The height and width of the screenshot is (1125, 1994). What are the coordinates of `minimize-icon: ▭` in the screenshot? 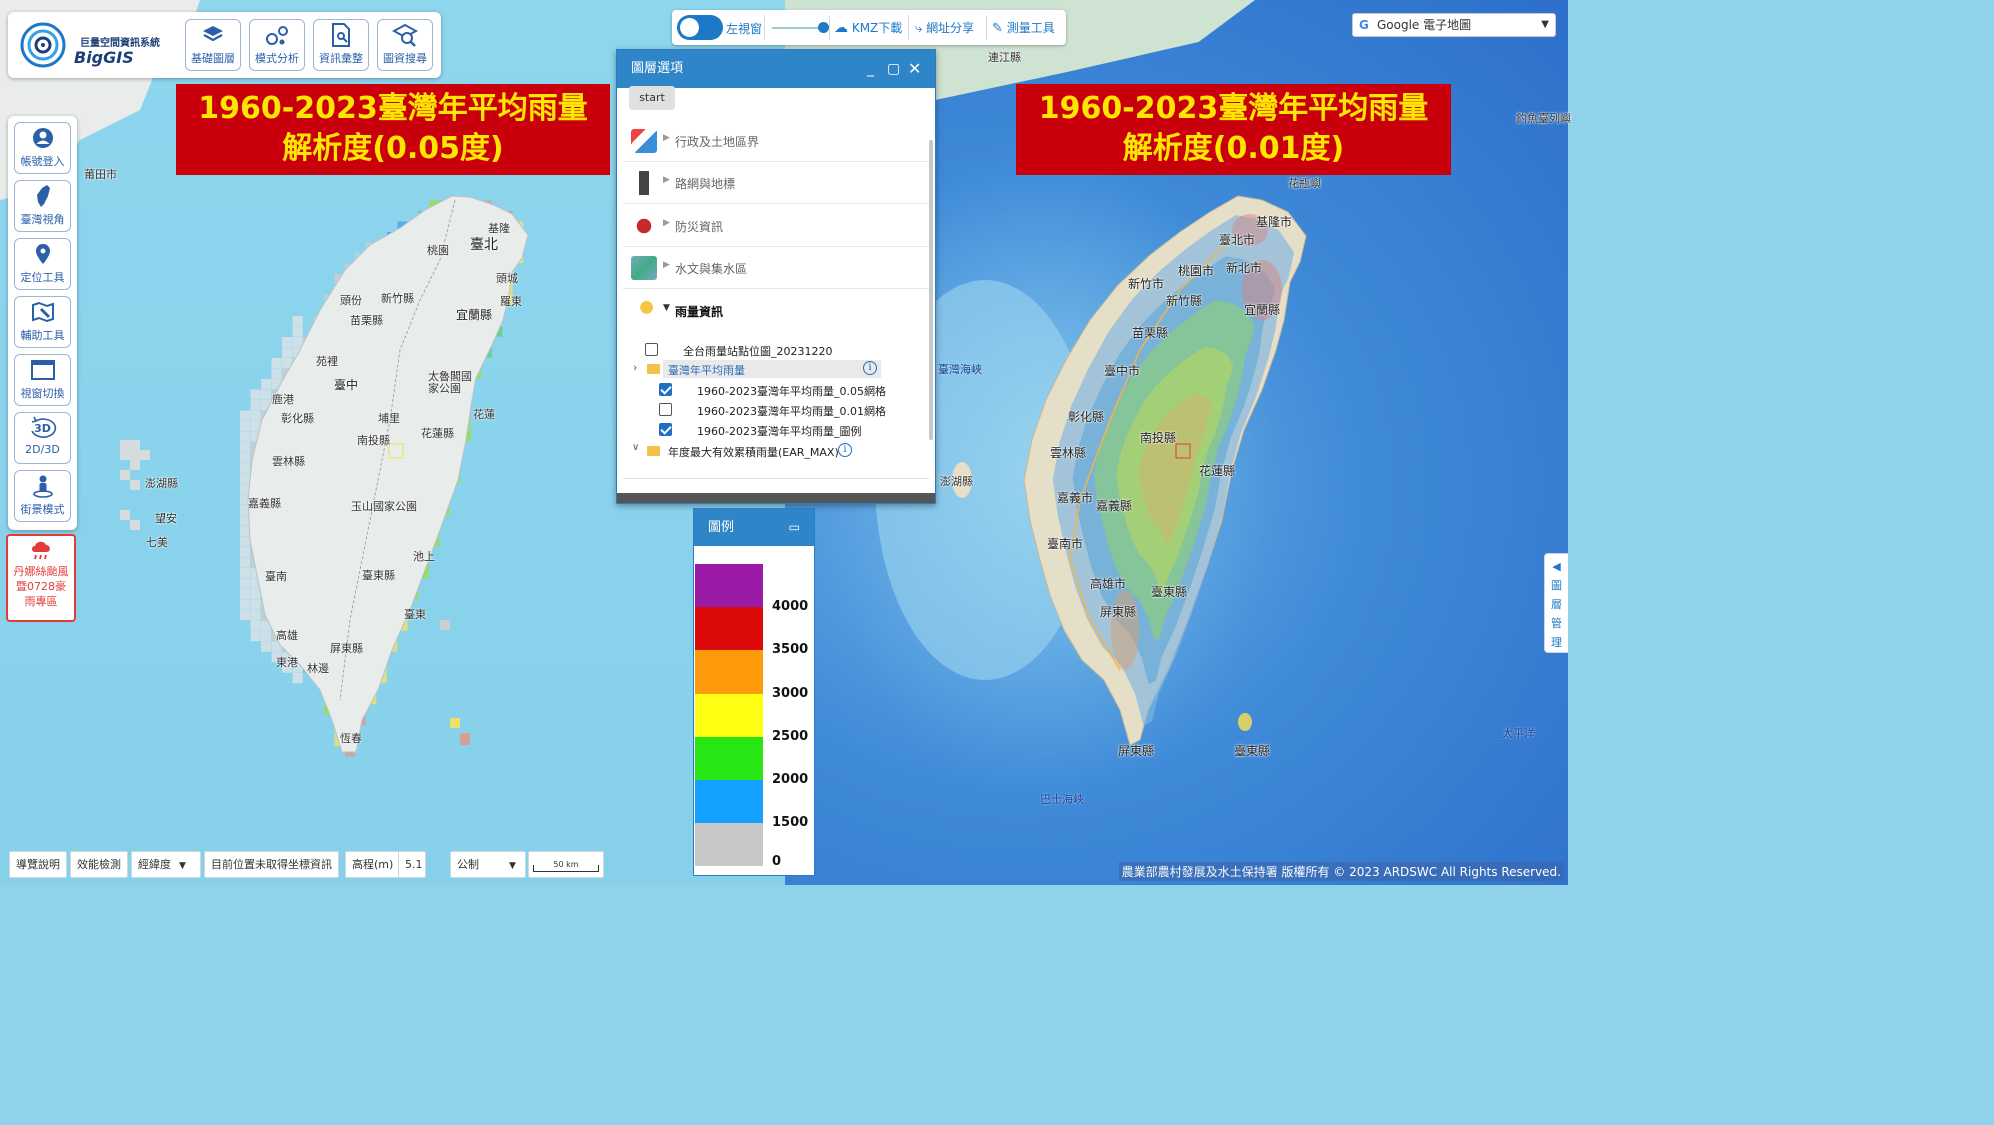 It's located at (794, 527).